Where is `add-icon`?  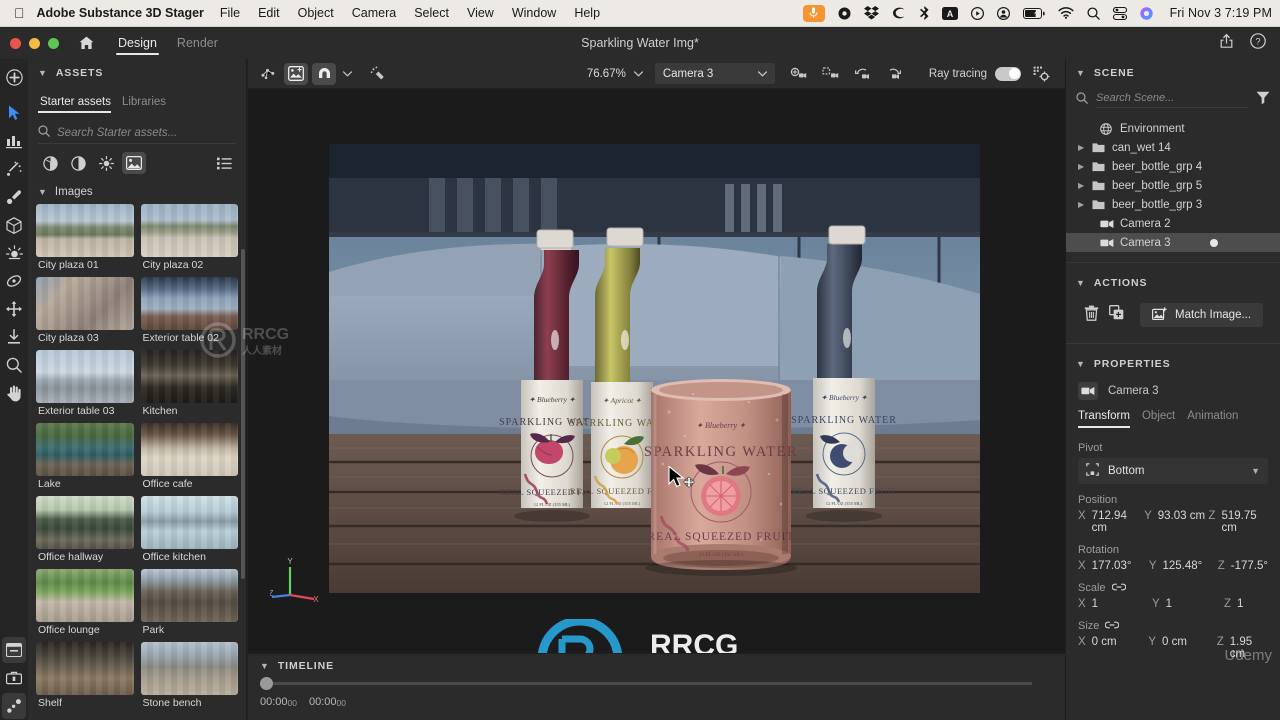
add-icon is located at coordinates (14, 77).